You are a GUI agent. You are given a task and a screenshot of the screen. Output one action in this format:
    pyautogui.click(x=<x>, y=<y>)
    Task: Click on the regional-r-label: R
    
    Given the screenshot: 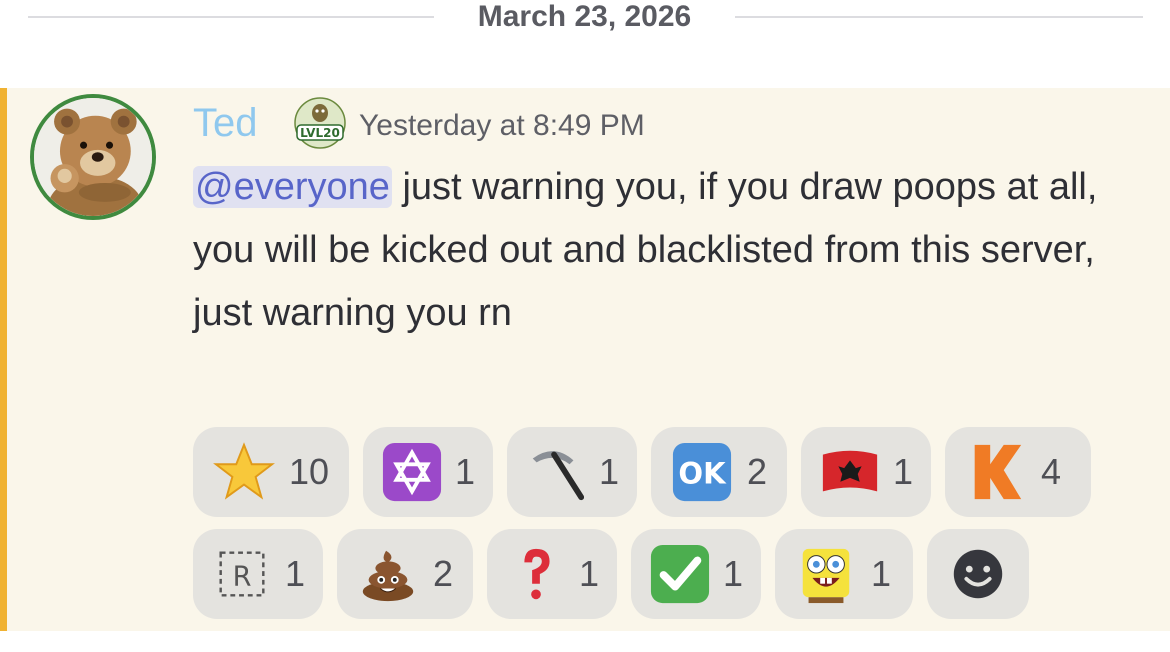 What is the action you would take?
    pyautogui.click(x=242, y=577)
    